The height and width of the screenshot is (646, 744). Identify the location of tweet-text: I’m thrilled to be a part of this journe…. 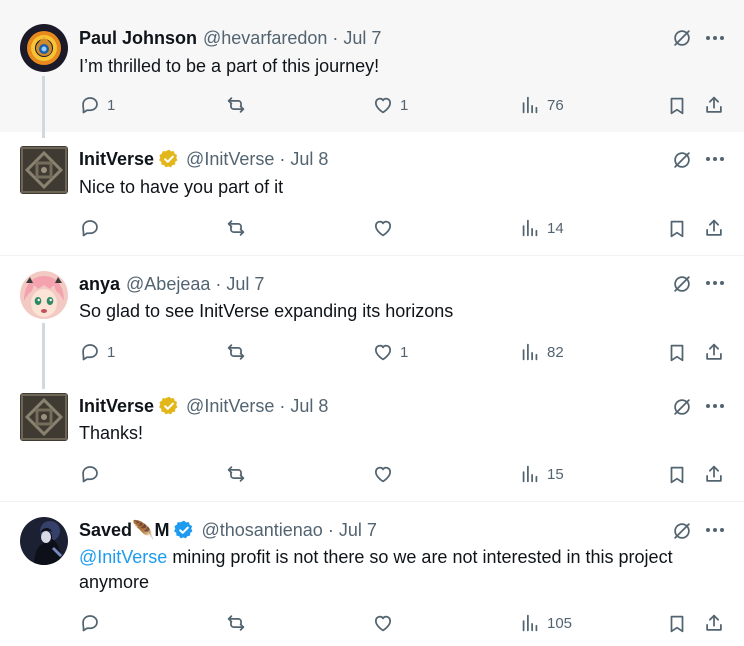
(229, 66).